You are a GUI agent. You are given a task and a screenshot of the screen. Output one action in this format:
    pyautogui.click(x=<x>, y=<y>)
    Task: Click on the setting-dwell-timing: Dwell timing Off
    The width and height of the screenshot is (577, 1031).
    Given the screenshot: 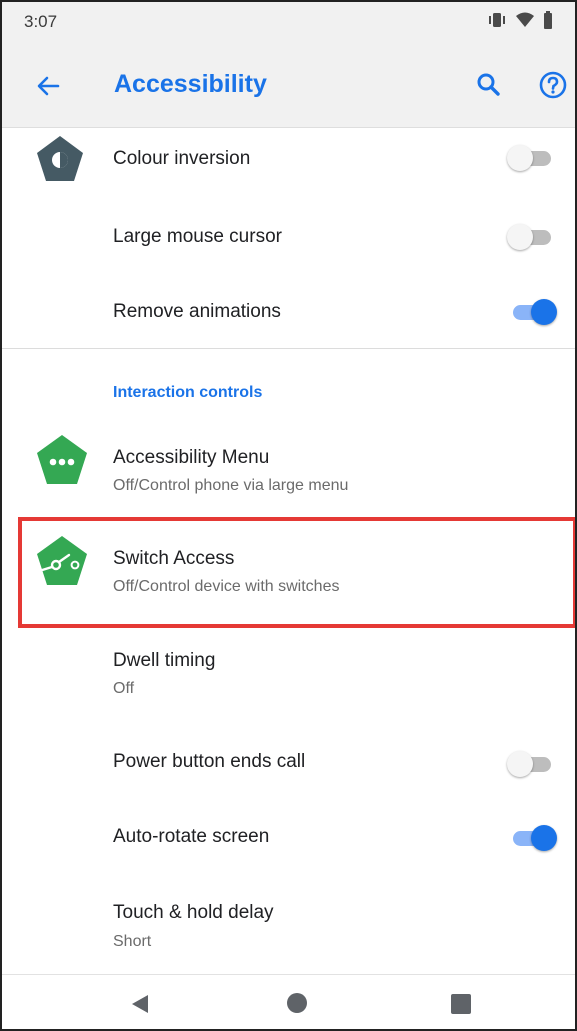 What is the action you would take?
    pyautogui.click(x=288, y=675)
    